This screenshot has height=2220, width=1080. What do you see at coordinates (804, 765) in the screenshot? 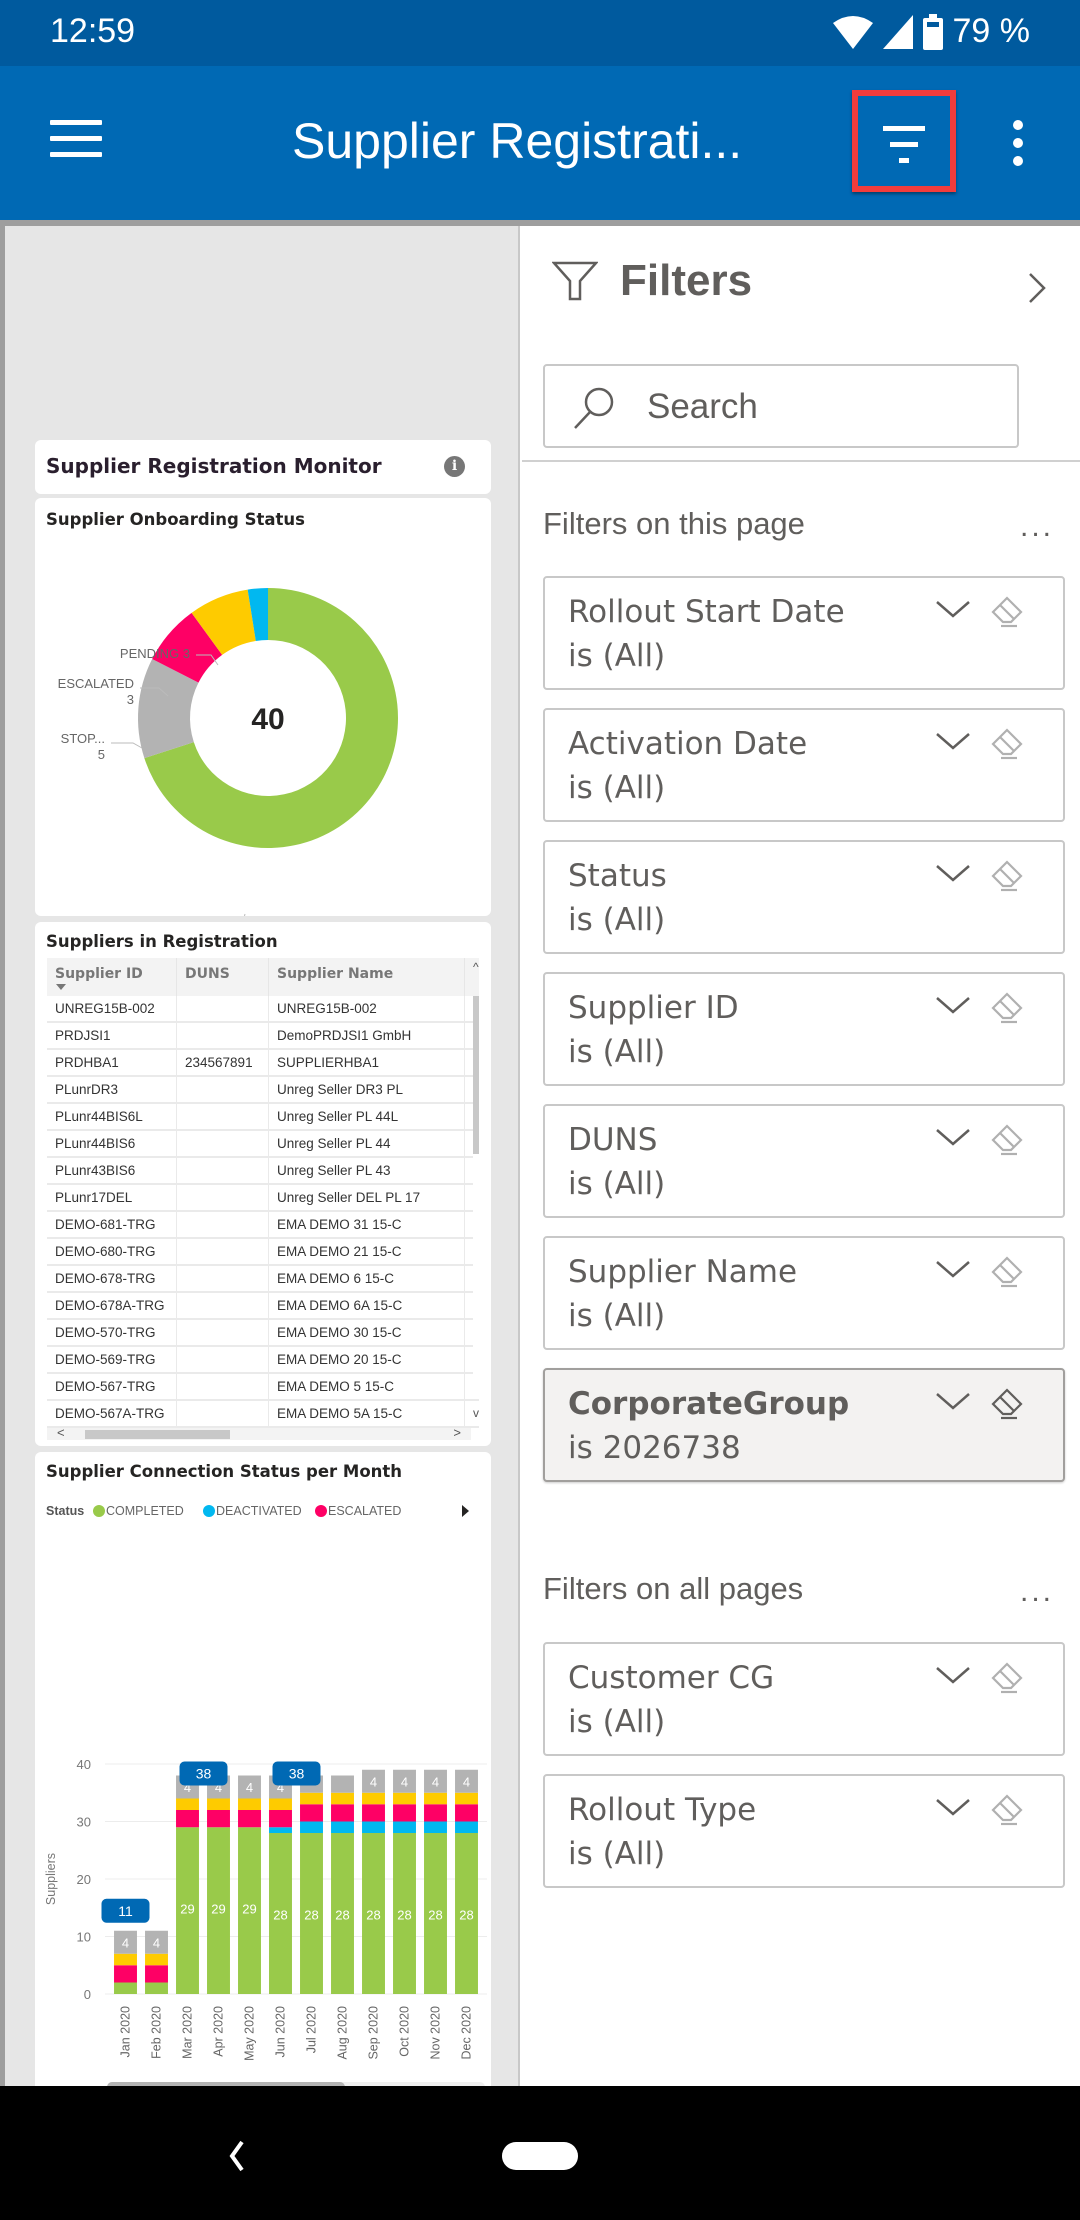
I see `filter-card-activation-date: Activation Date is (All)` at bounding box center [804, 765].